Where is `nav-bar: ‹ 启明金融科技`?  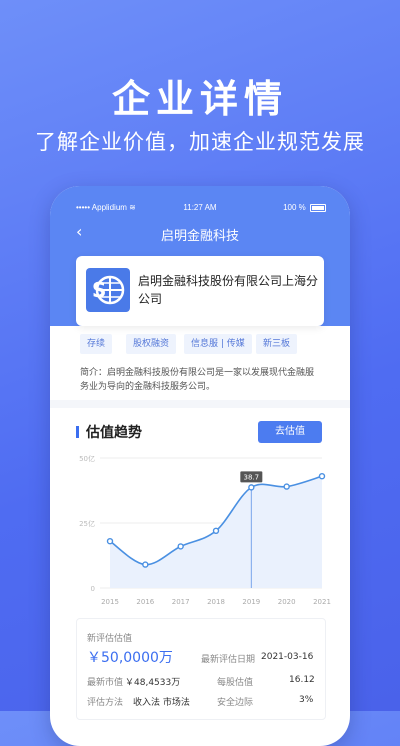 nav-bar: ‹ 启明金融科技 is located at coordinates (200, 233).